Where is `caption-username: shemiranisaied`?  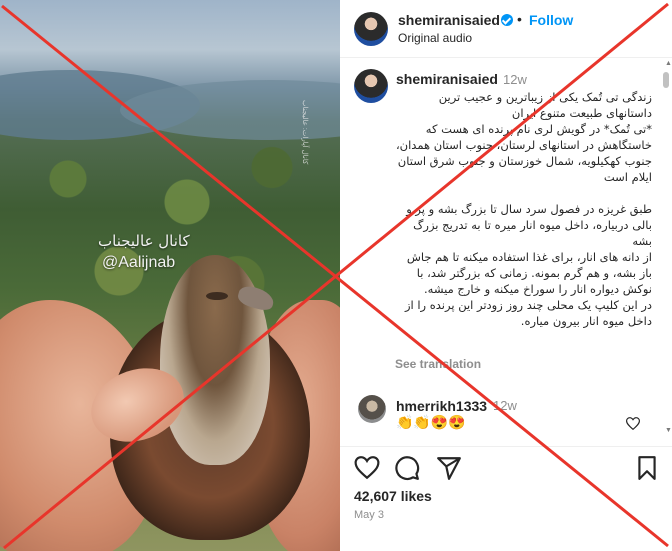
caption-username: shemiranisaied is located at coordinates (447, 79).